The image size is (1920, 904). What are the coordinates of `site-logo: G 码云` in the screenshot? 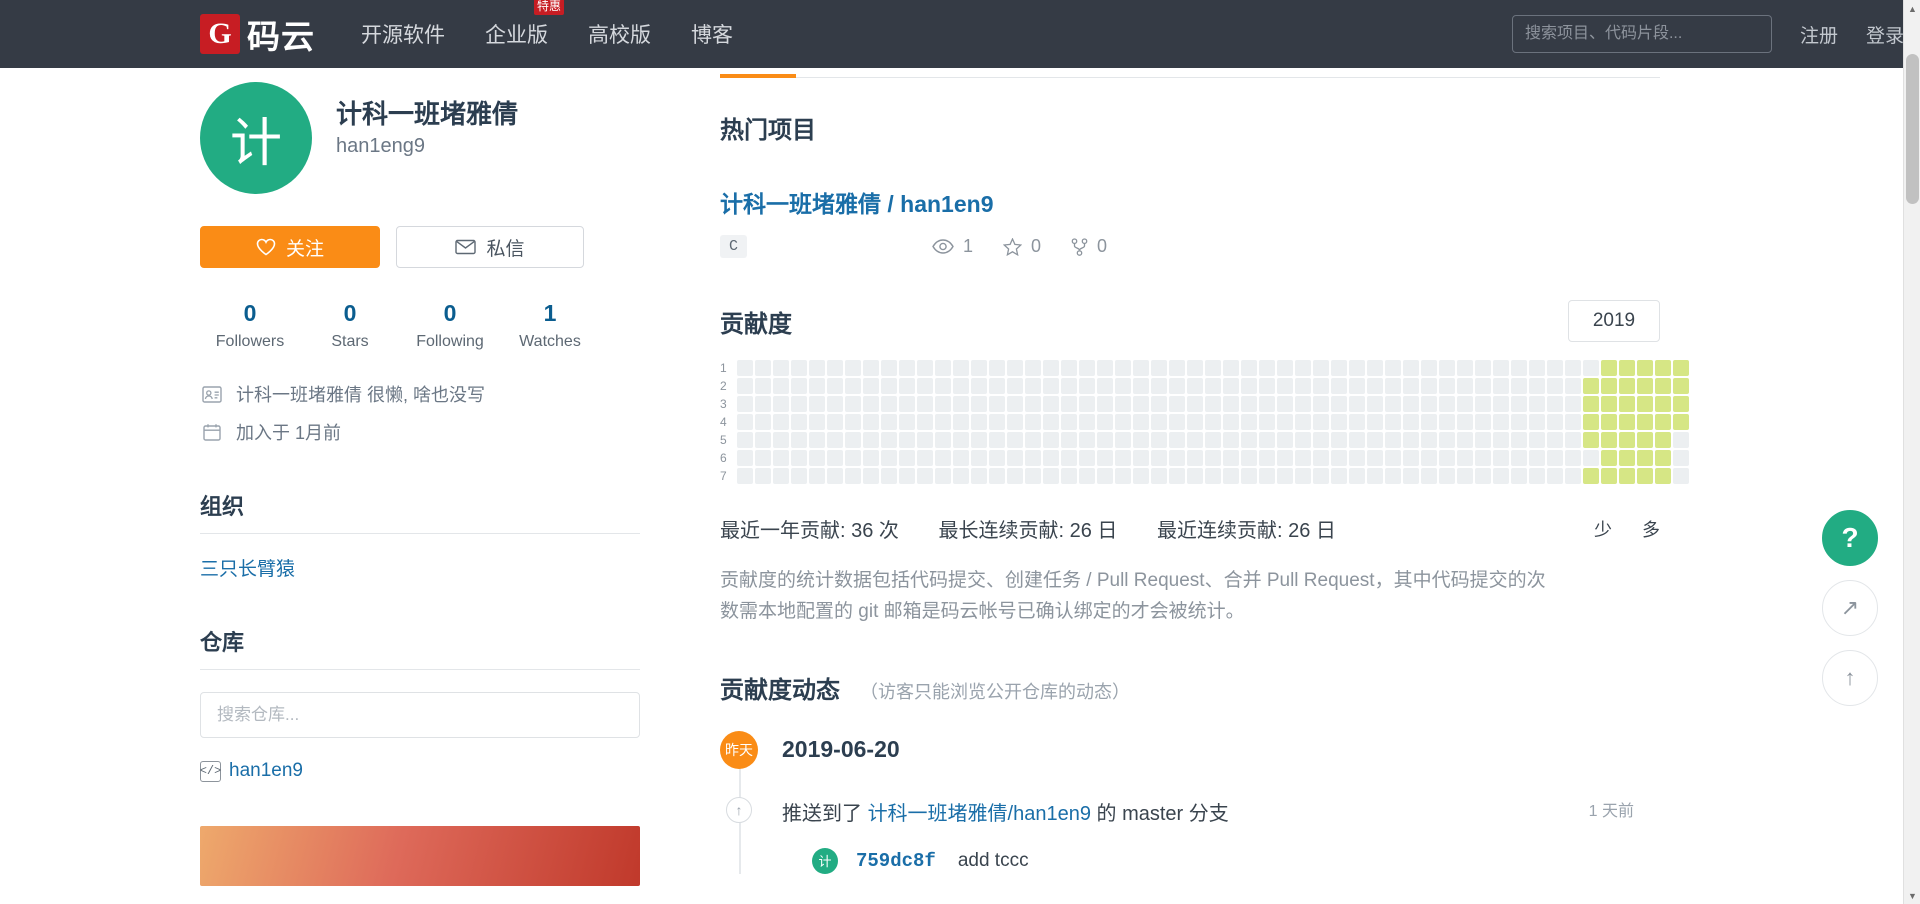 It's located at (257, 34).